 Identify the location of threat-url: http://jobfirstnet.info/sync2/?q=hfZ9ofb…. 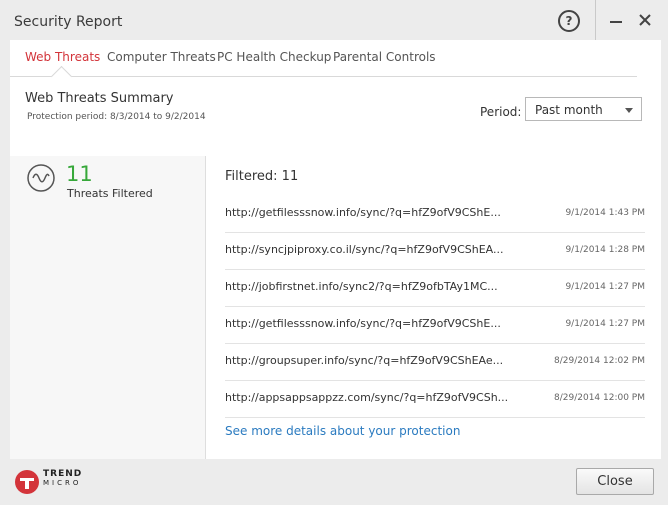
(361, 286).